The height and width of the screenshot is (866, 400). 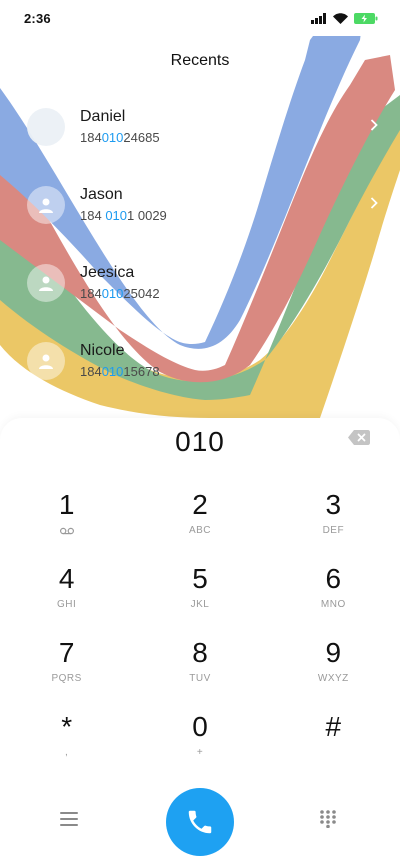 I want to click on key-5: 5 JKL, so click(x=199, y=599).